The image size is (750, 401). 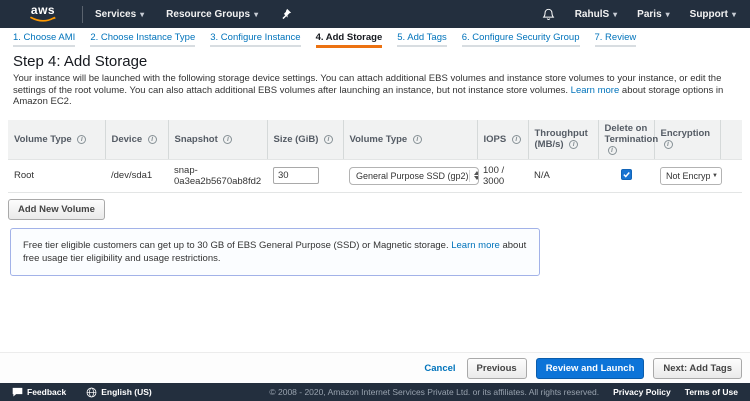 I want to click on column-header-size: Size (GiB) i, so click(x=305, y=139).